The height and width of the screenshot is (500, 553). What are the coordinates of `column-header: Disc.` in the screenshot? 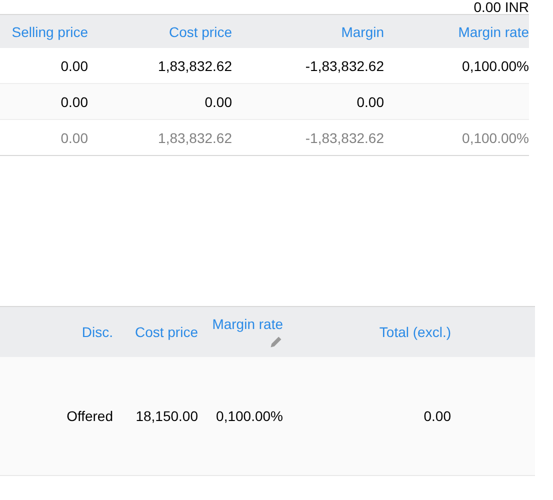 It's located at (56, 331).